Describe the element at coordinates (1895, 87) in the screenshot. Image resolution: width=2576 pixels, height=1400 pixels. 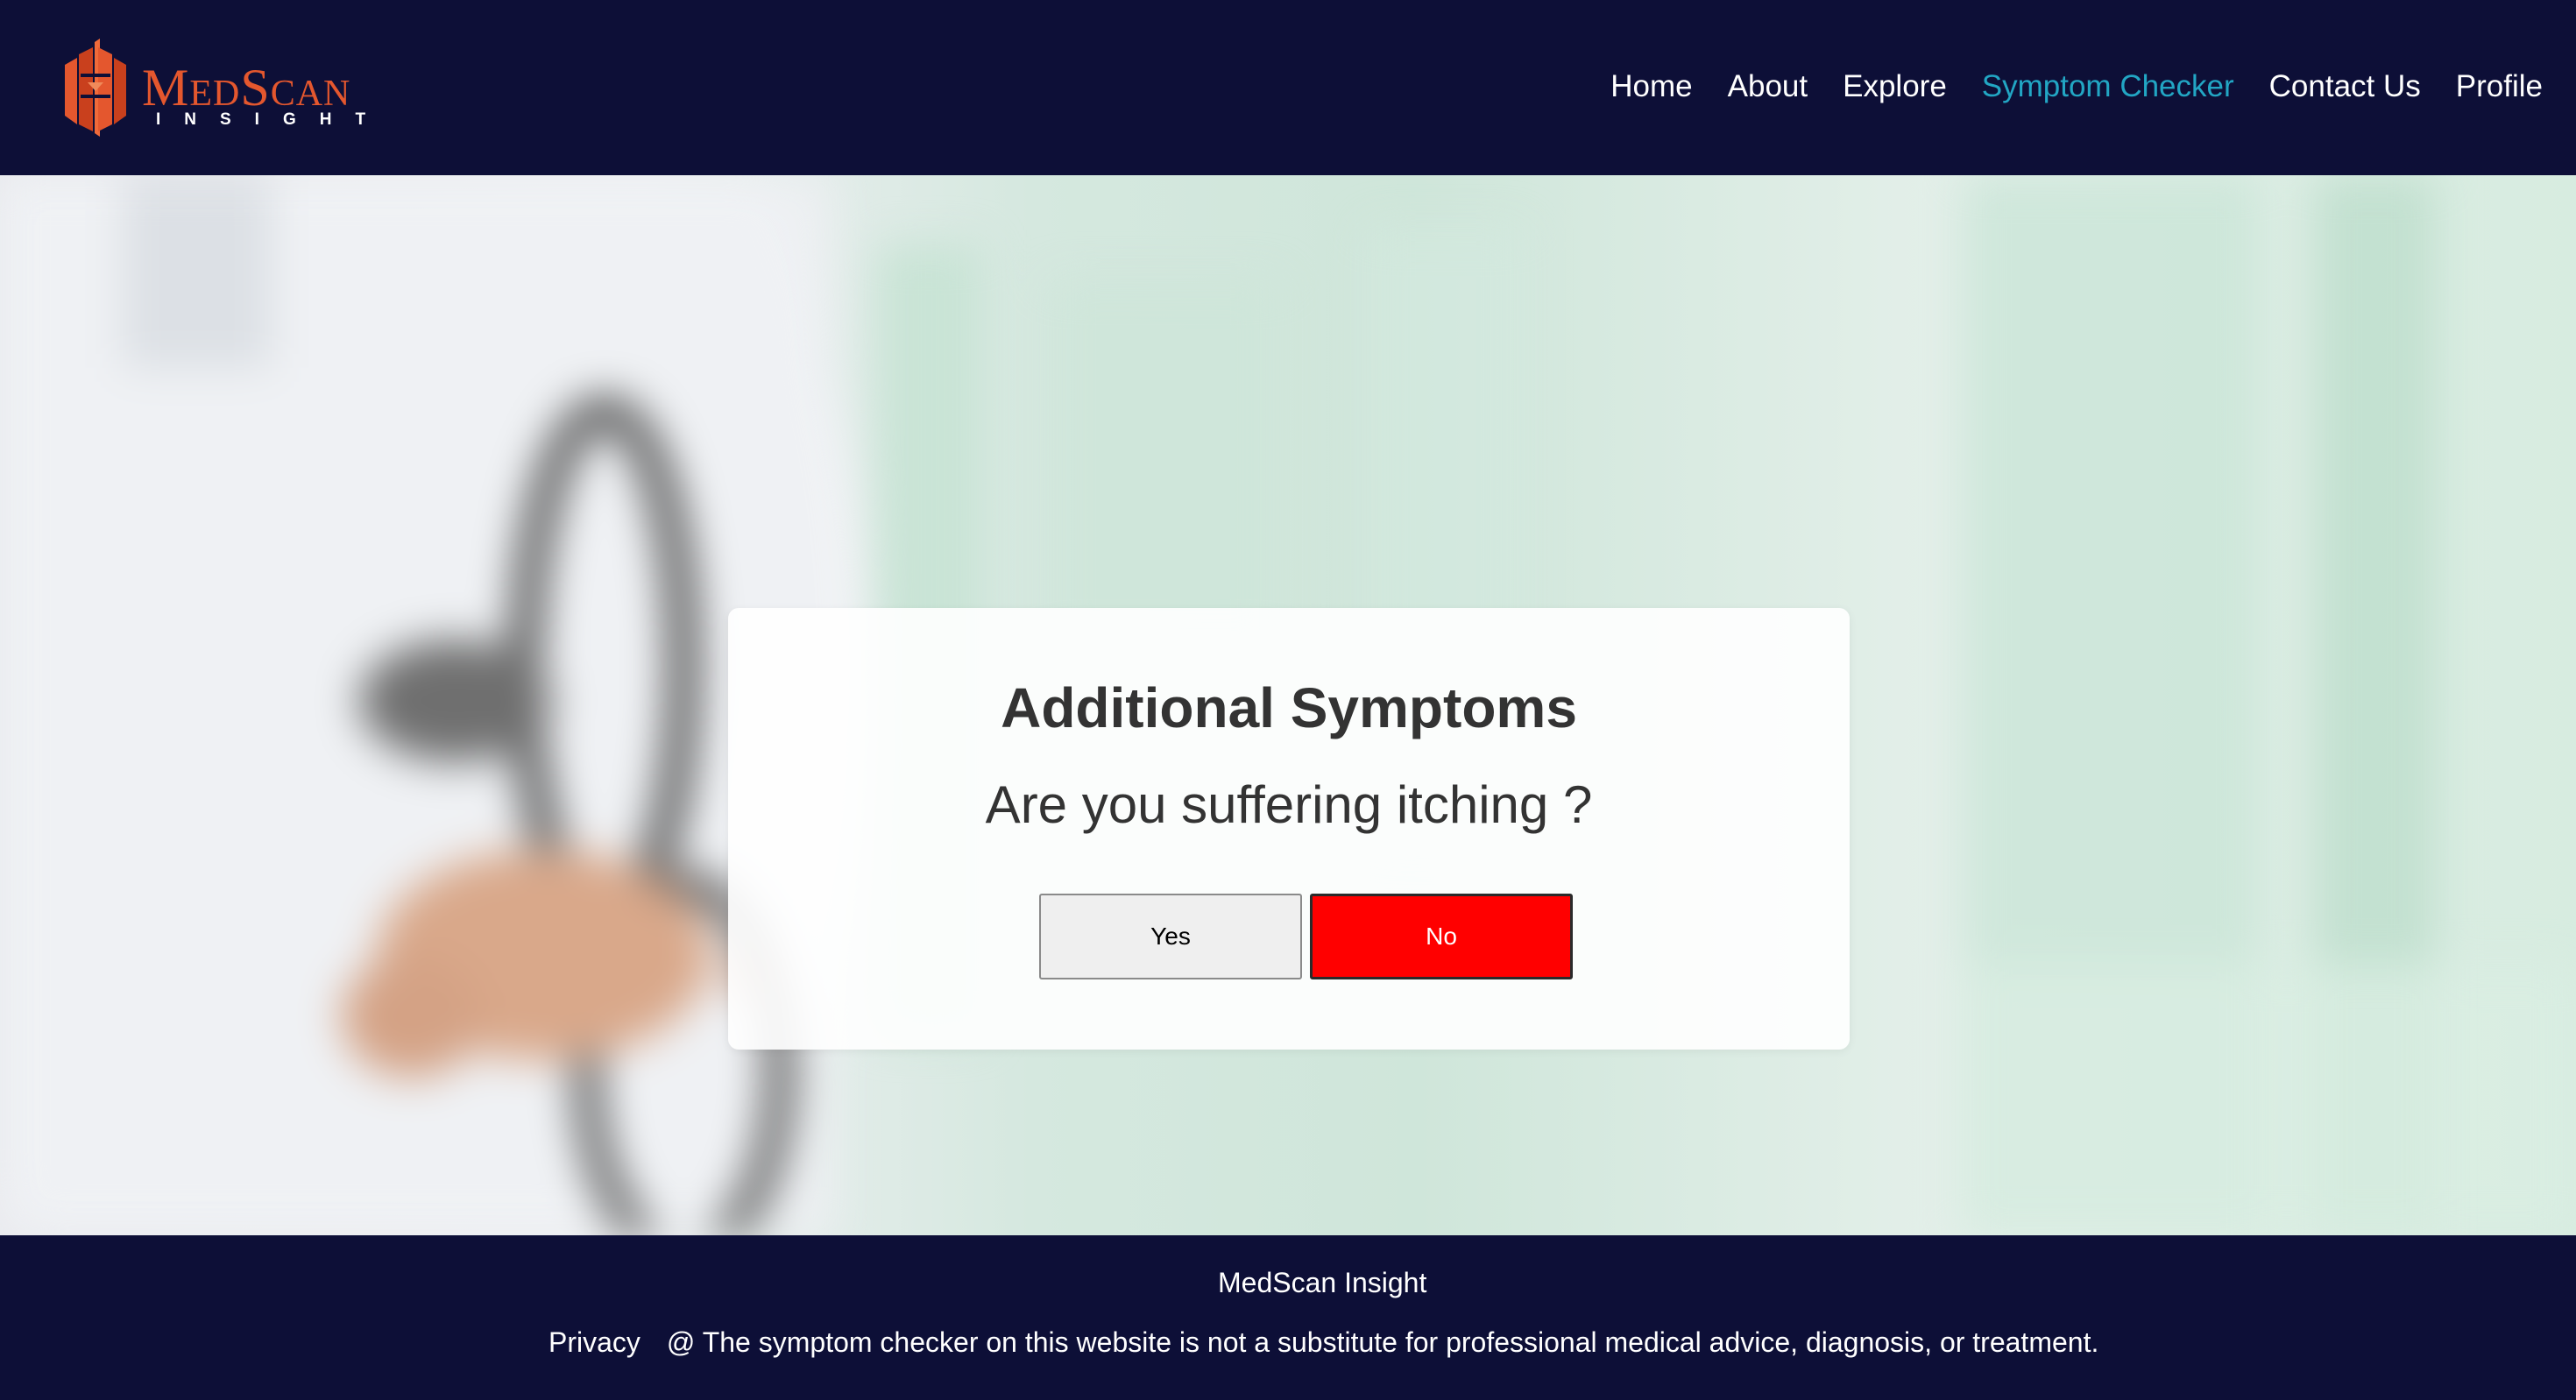
I see `nav-explore: Explore` at that location.